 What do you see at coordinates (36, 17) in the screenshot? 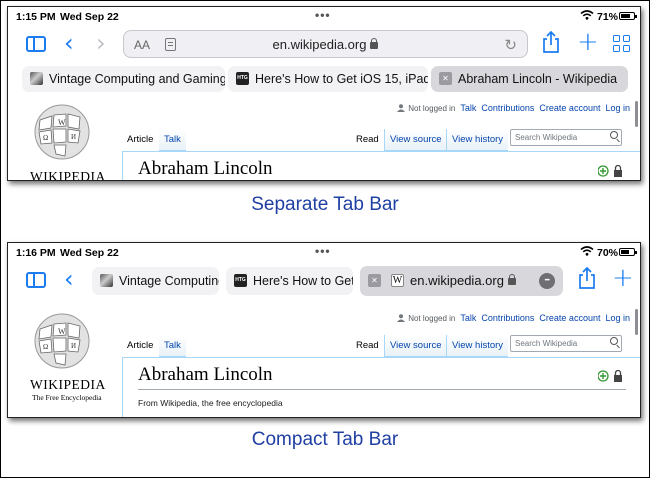
I see `status-time: 1:15 PM` at bounding box center [36, 17].